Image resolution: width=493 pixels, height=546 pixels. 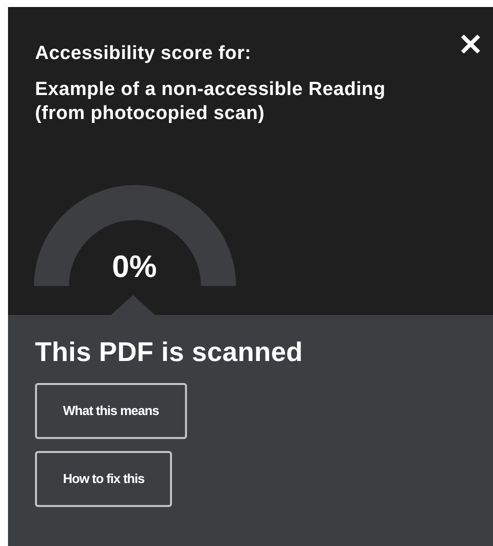 What do you see at coordinates (210, 102) in the screenshot?
I see `document-title: Example of a non-accessible Reading (from photocopied scan)` at bounding box center [210, 102].